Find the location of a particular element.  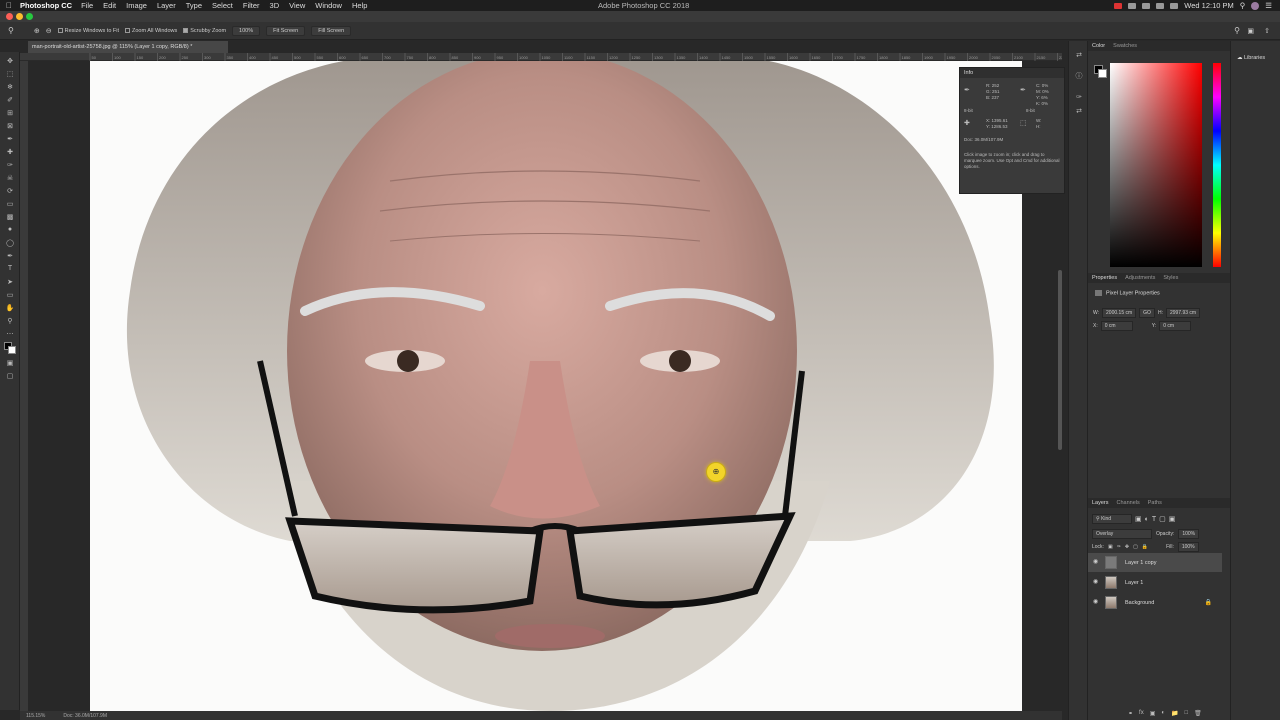

zoom-in-icon: ⊕ is located at coordinates (37, 31).